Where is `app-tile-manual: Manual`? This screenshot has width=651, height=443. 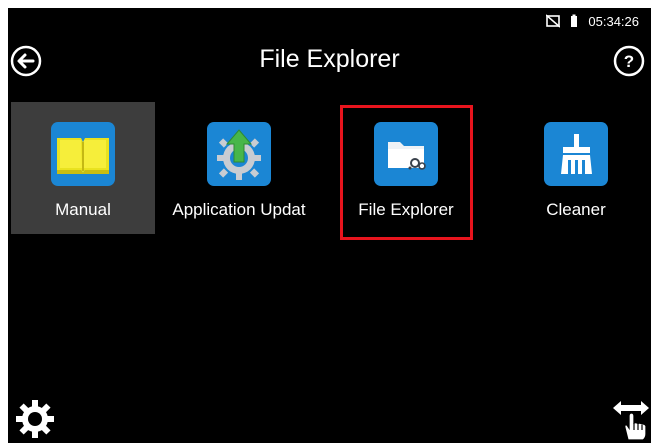 app-tile-manual: Manual is located at coordinates (83, 168).